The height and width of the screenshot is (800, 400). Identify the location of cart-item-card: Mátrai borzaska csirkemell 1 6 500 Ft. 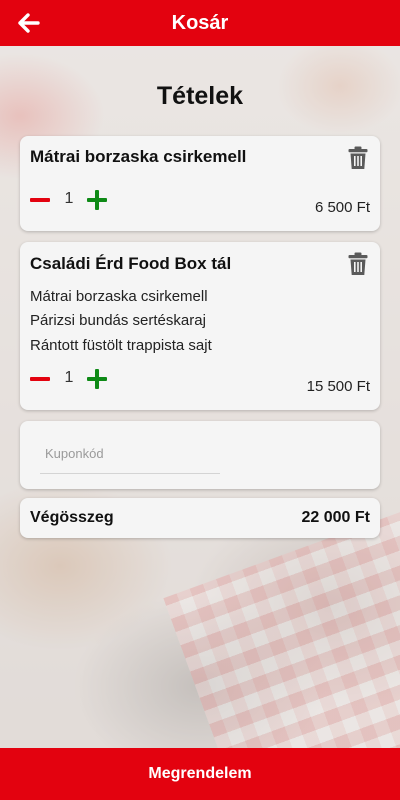
(200, 183).